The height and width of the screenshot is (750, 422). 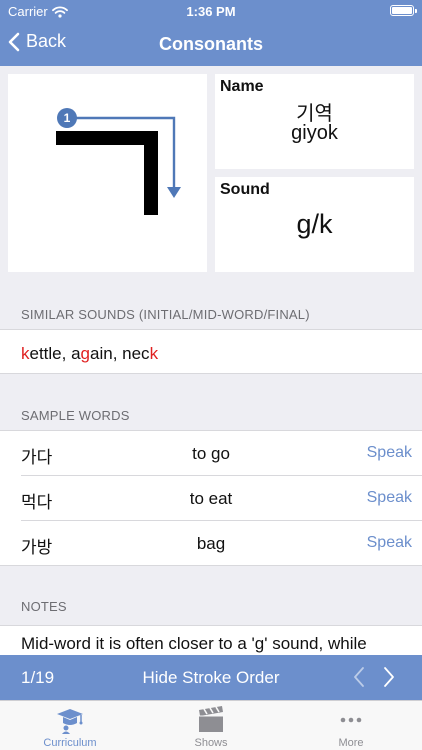 I want to click on navigation-bar: Back Consonants, so click(x=211, y=44).